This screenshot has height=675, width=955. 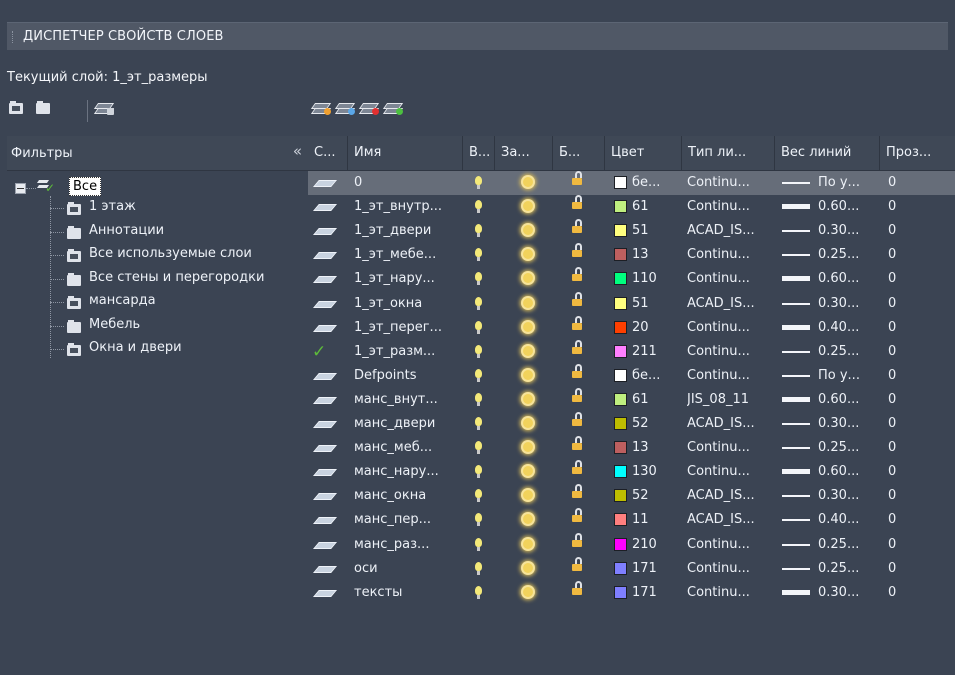 I want to click on filter-item: Все используемые слои, so click(x=170, y=253).